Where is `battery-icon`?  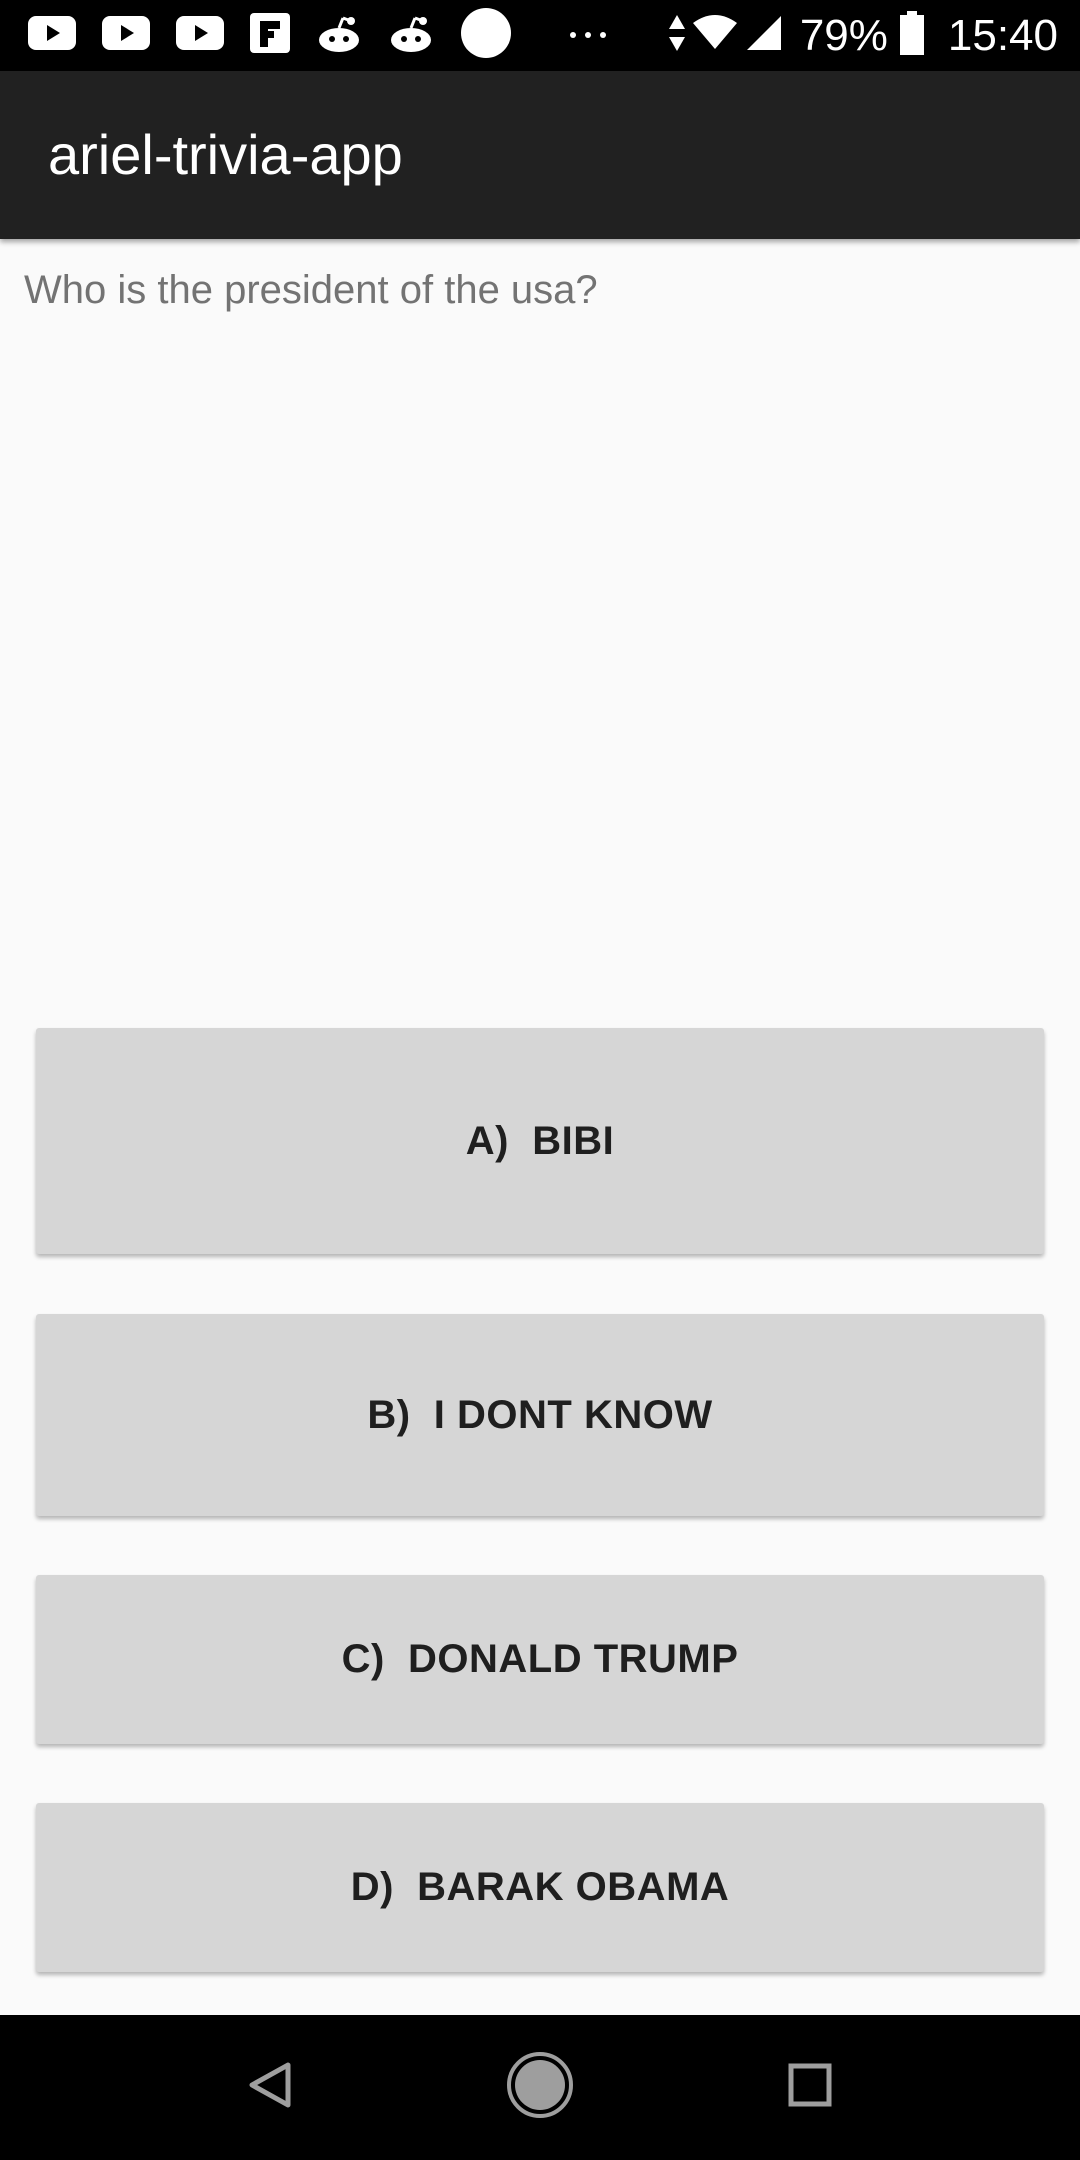 battery-icon is located at coordinates (911, 35).